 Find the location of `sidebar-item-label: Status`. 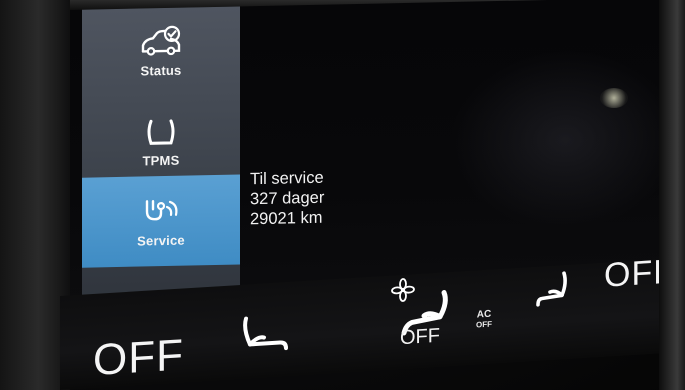

sidebar-item-label: Status is located at coordinates (161, 70).